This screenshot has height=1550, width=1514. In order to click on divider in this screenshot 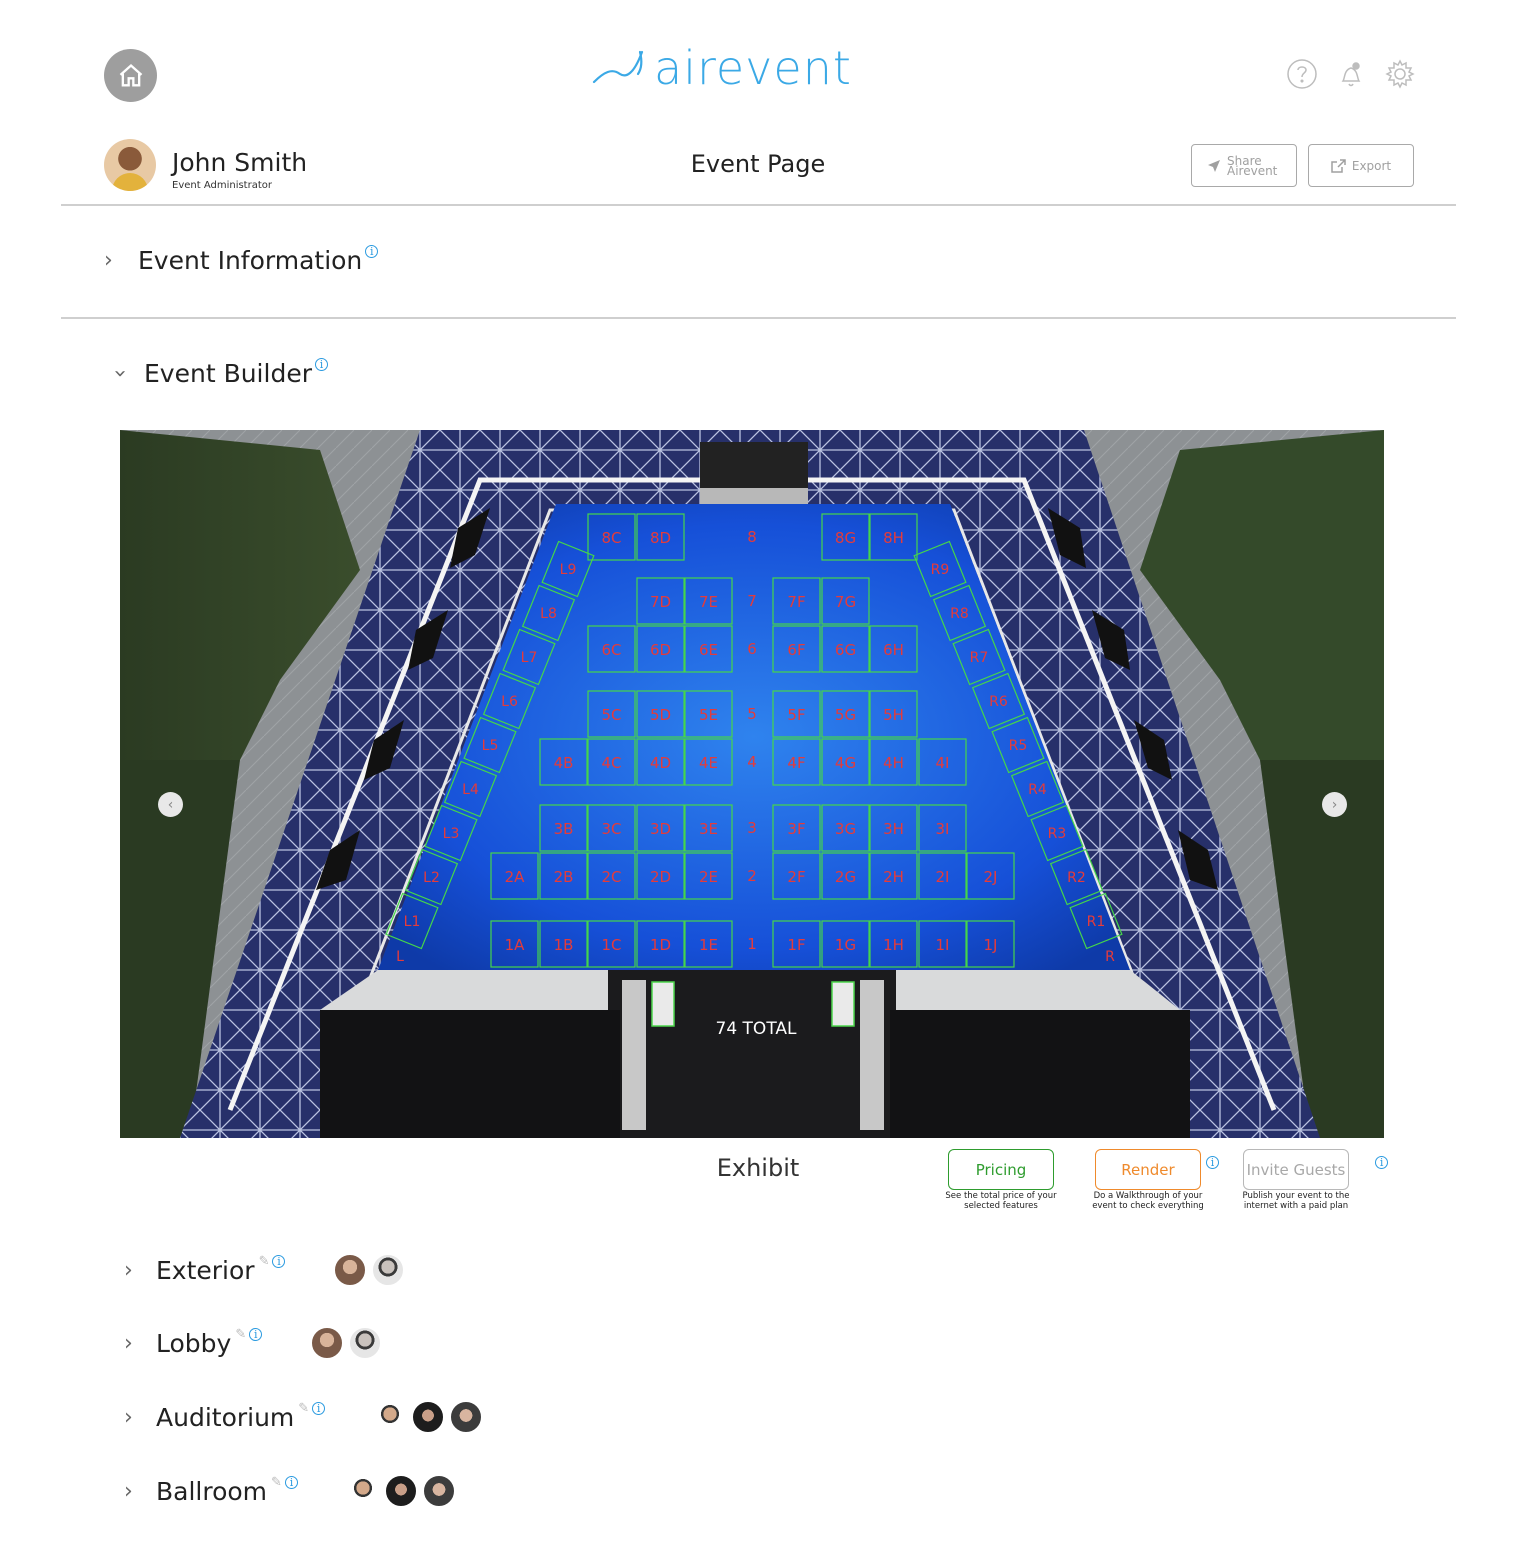, I will do `click(758, 205)`.